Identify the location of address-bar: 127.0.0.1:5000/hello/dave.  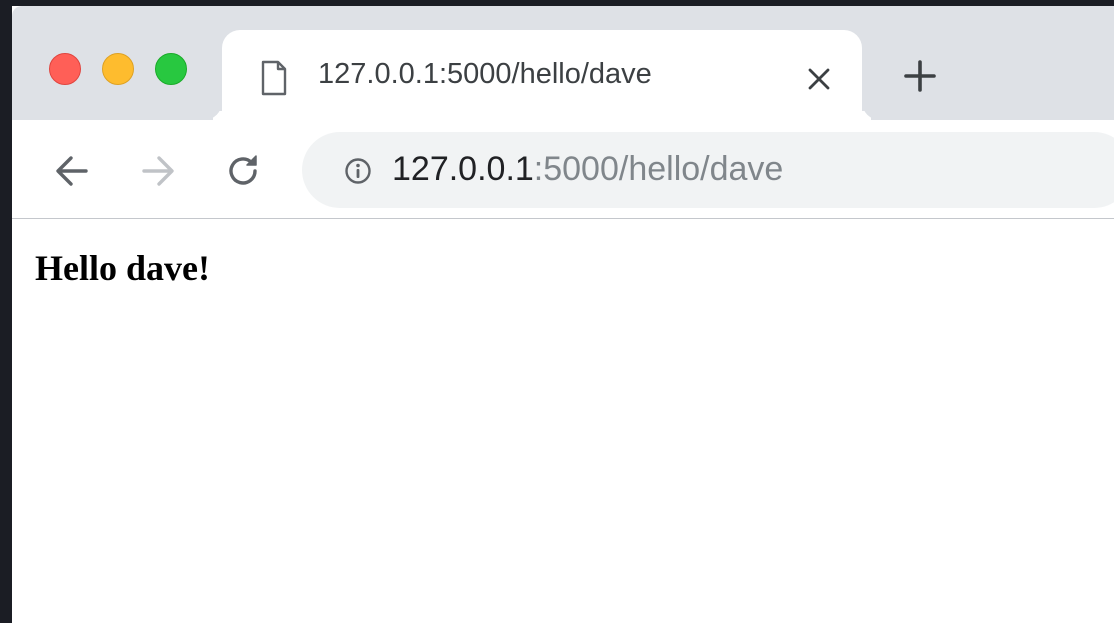
(708, 170).